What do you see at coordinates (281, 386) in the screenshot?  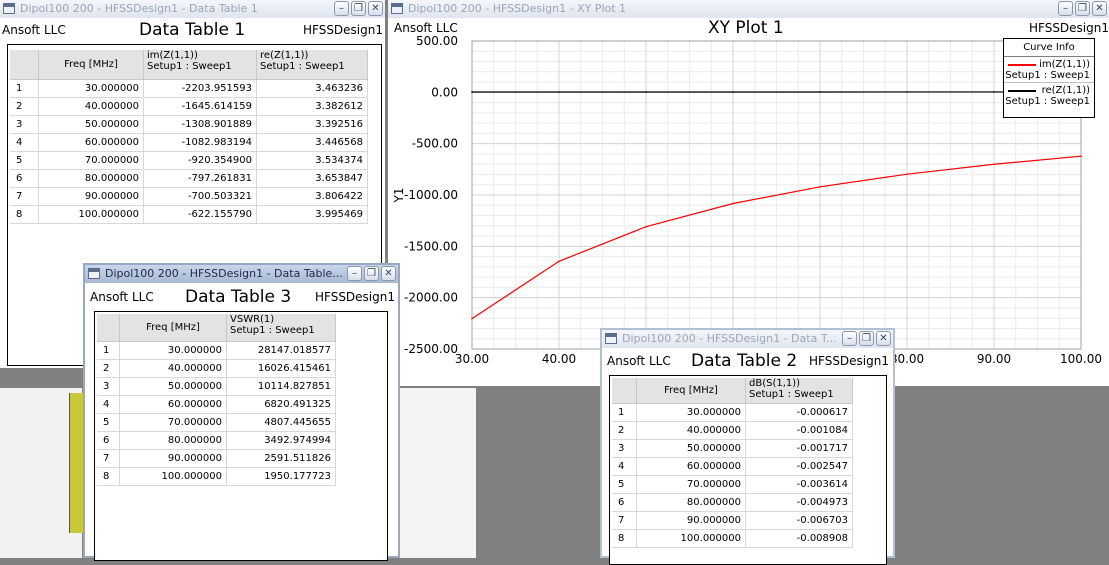 I see `table-cell: 10114.827851` at bounding box center [281, 386].